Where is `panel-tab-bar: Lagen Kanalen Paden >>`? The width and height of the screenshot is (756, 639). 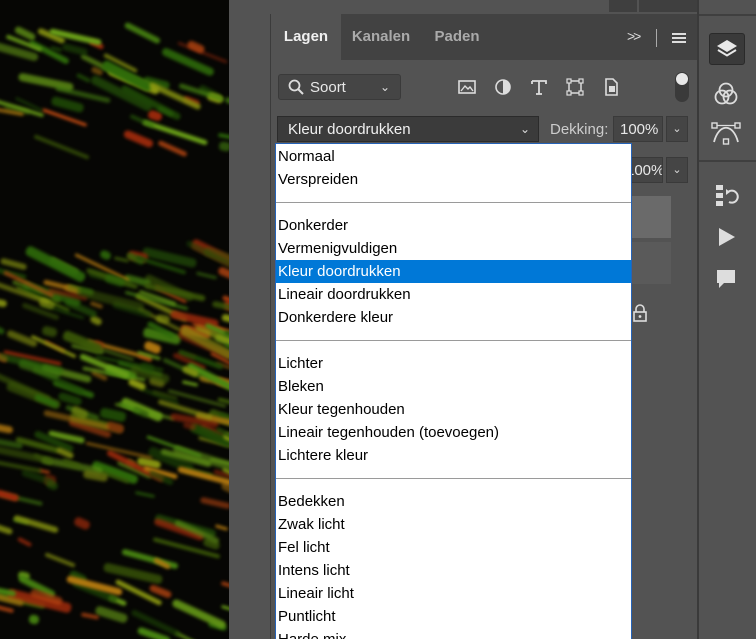 panel-tab-bar: Lagen Kanalen Paden >> is located at coordinates (484, 37).